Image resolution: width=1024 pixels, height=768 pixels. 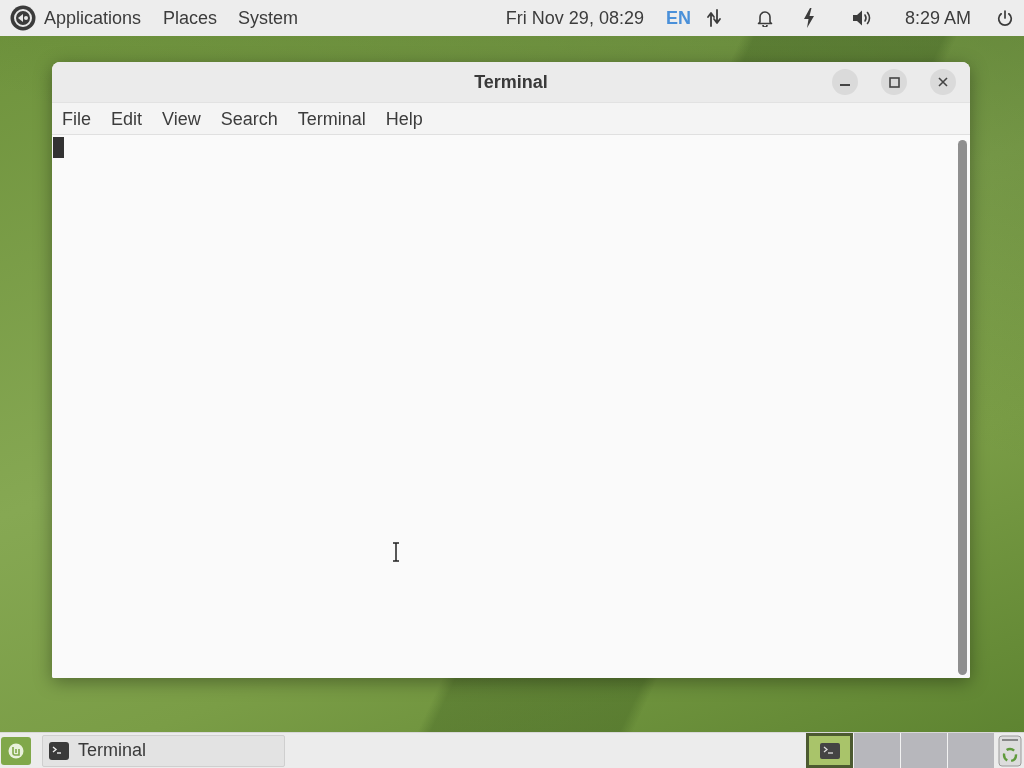 What do you see at coordinates (404, 118) in the screenshot?
I see `menu-item: Help` at bounding box center [404, 118].